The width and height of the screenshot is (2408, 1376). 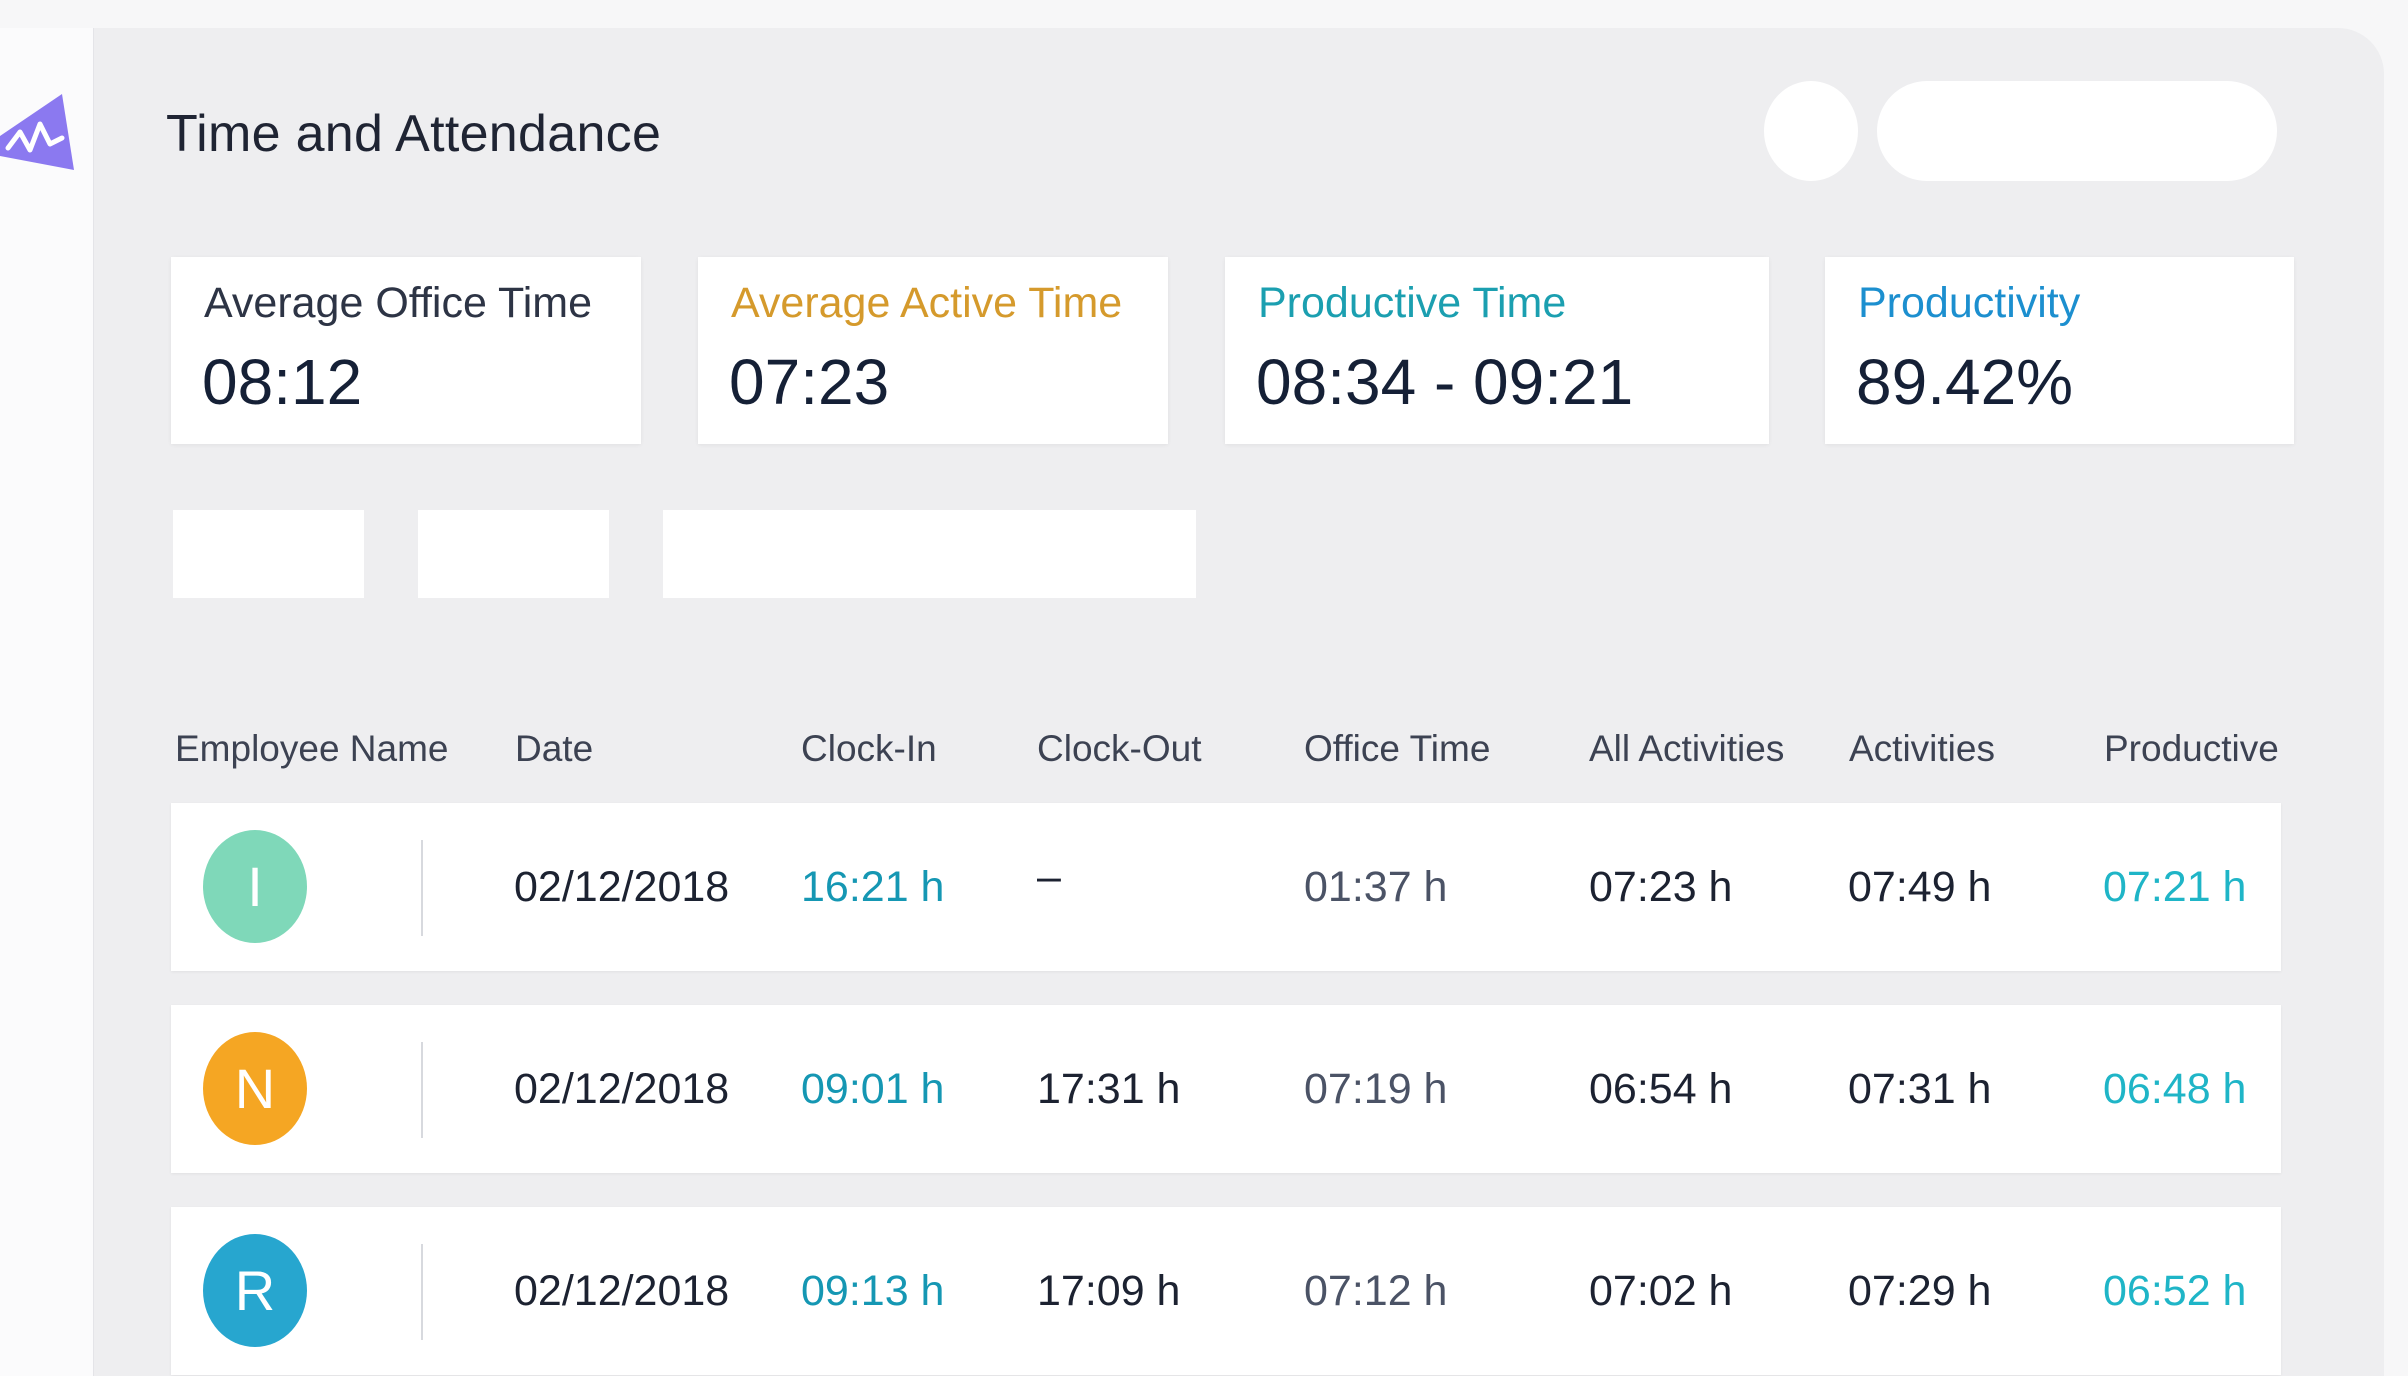 What do you see at coordinates (1661, 1089) in the screenshot?
I see `all-activities-cell: 06:54 h` at bounding box center [1661, 1089].